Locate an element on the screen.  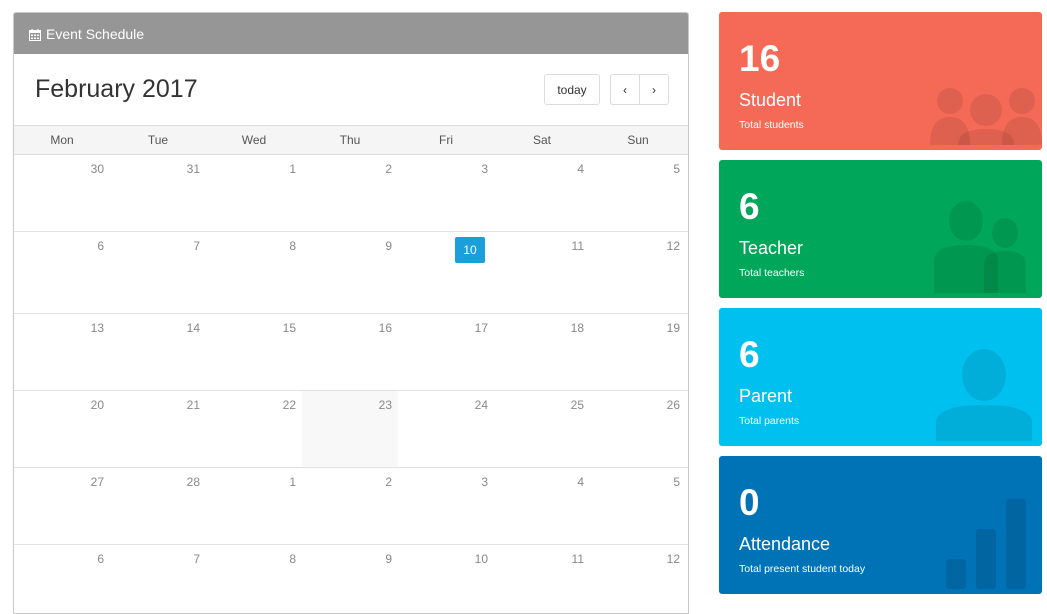
day-number: 19 is located at coordinates (673, 328).